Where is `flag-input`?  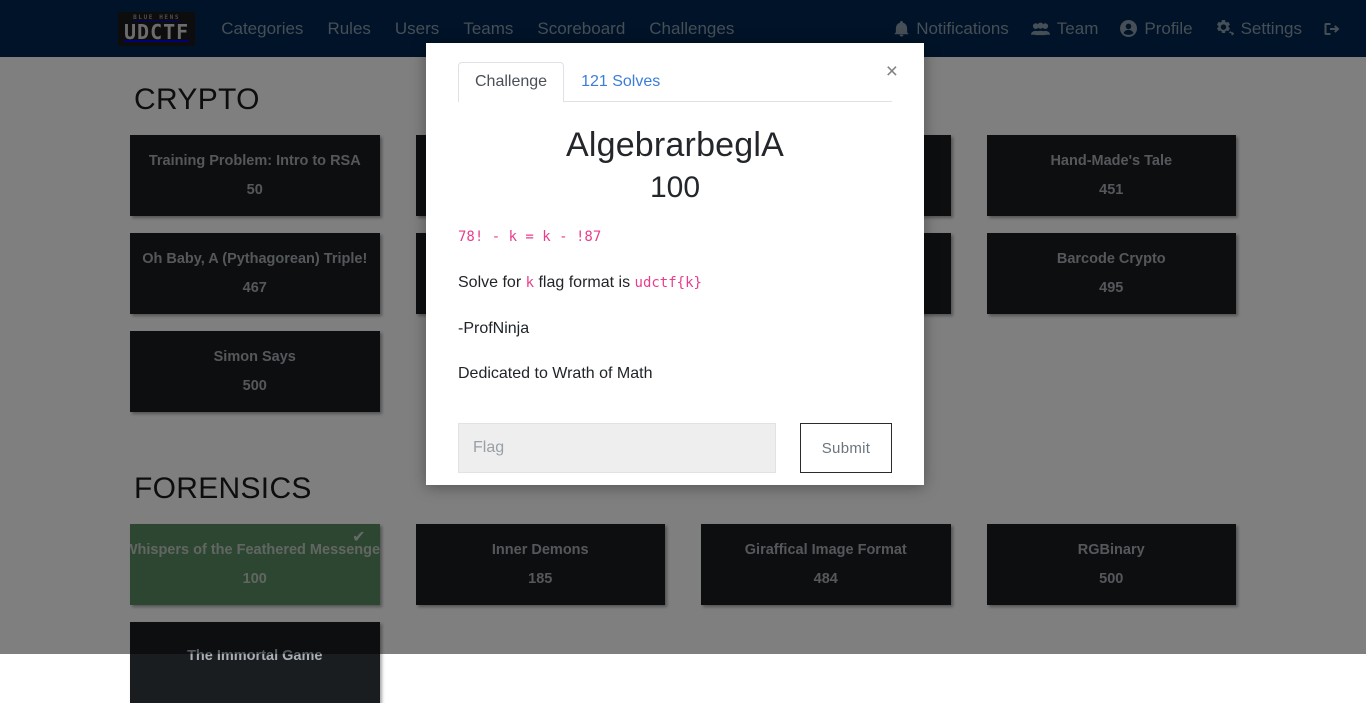
flag-input is located at coordinates (617, 448).